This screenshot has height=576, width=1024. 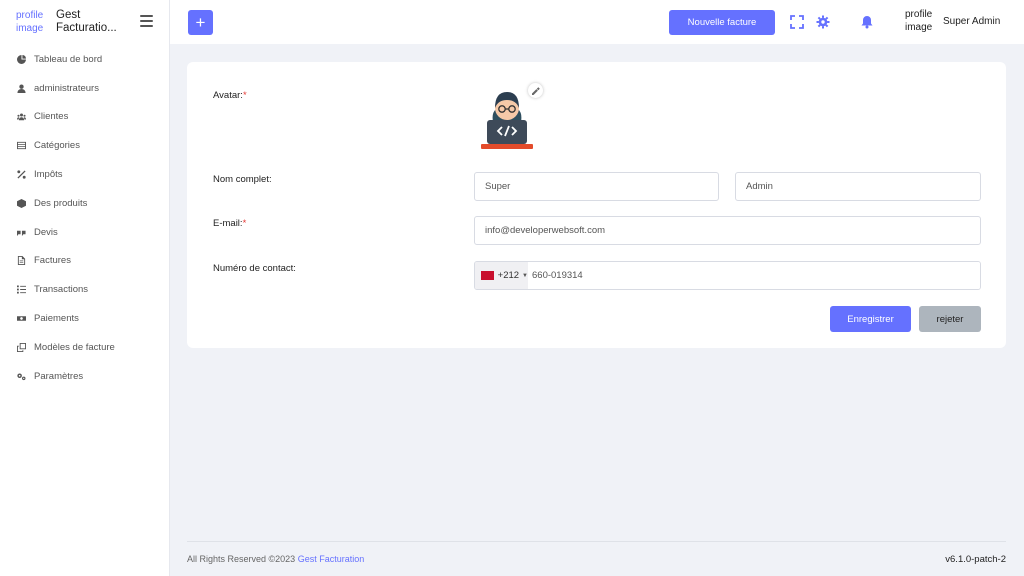 What do you see at coordinates (84, 174) in the screenshot?
I see `sidebar-item-taxes: Impôts` at bounding box center [84, 174].